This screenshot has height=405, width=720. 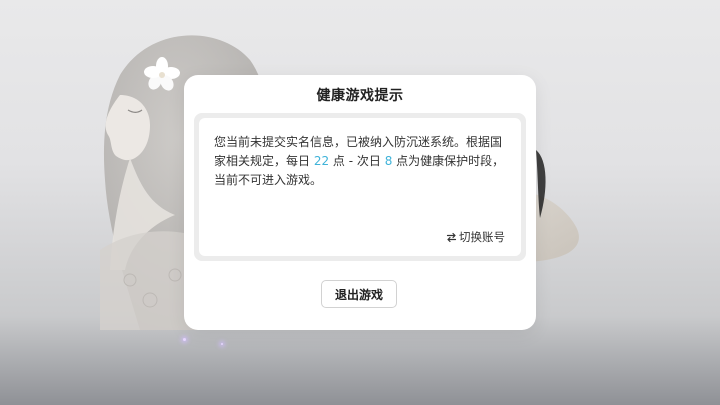 I want to click on swap-arrows-icon, so click(x=451, y=237).